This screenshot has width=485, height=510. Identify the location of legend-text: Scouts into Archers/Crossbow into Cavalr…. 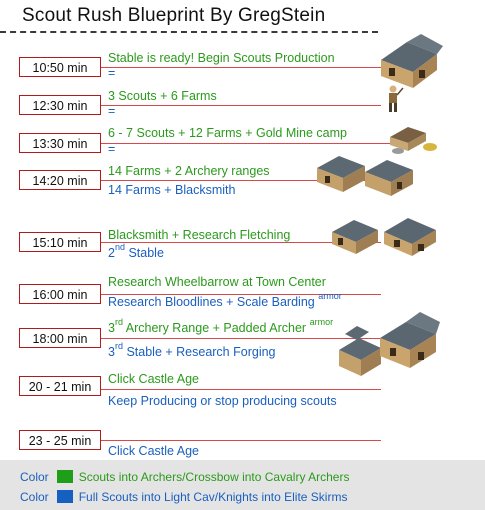
(214, 477).